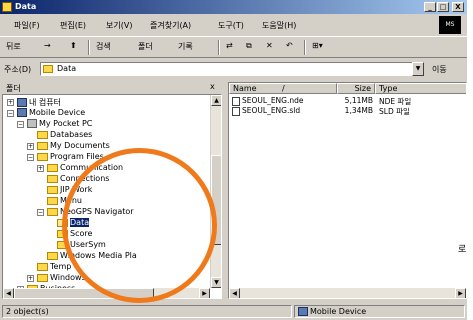 The height and width of the screenshot is (320, 473). What do you see at coordinates (85, 167) in the screenshot?
I see `tree-item-content: Communication` at bounding box center [85, 167].